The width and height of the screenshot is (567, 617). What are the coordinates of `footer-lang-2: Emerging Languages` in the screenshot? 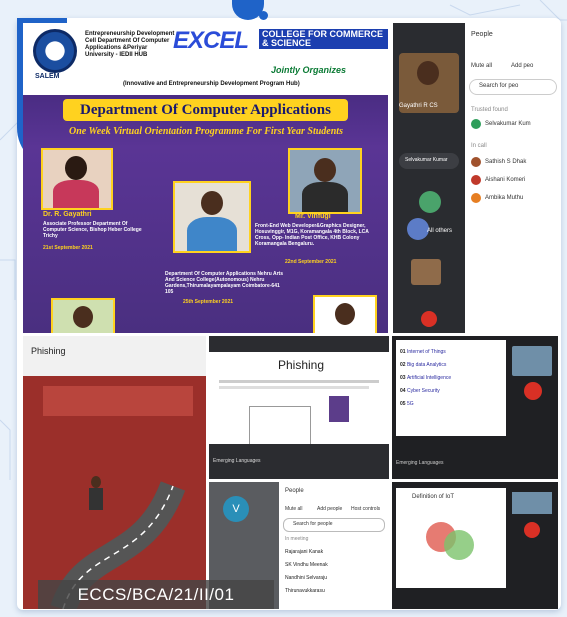 It's located at (420, 463).